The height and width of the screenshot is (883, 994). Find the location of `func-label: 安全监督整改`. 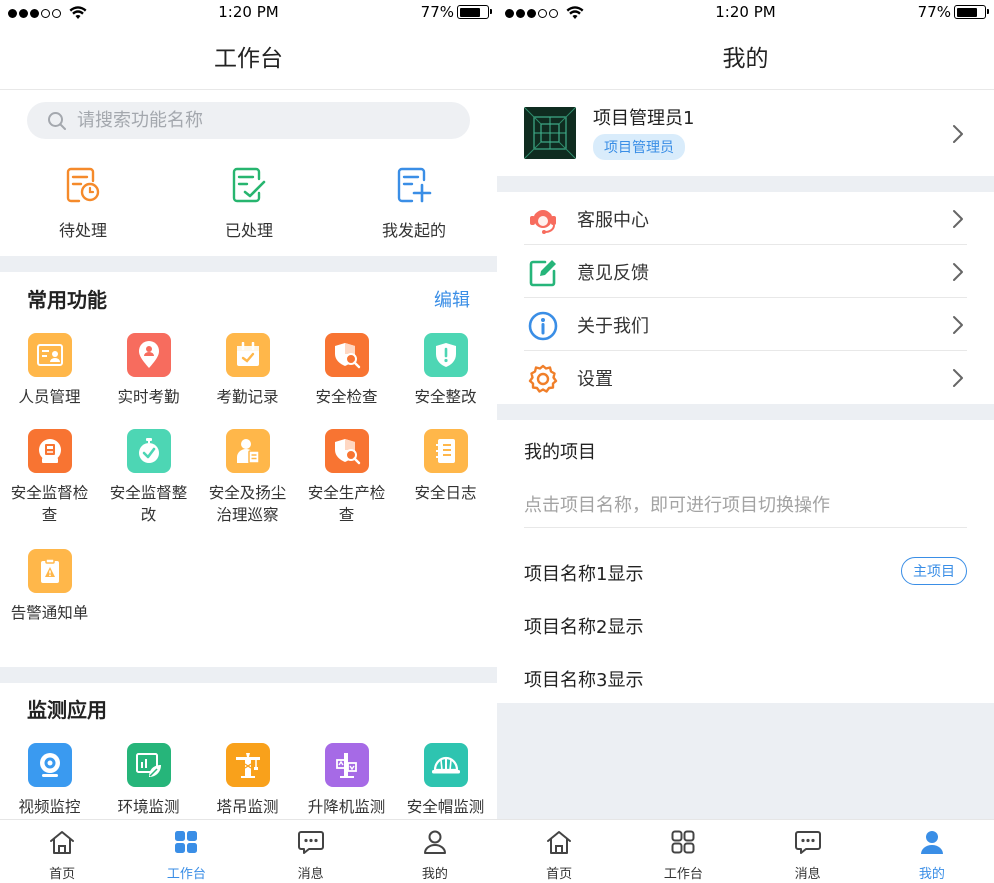

func-label: 安全监督整改 is located at coordinates (148, 504).